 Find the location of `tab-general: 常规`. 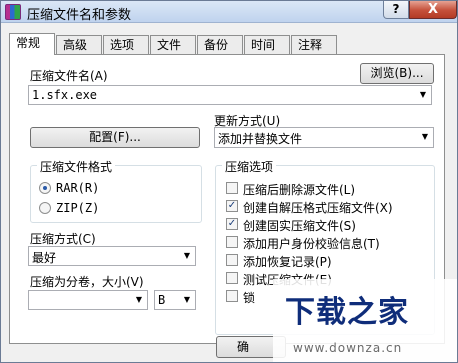

tab-general: 常规 is located at coordinates (32, 44).